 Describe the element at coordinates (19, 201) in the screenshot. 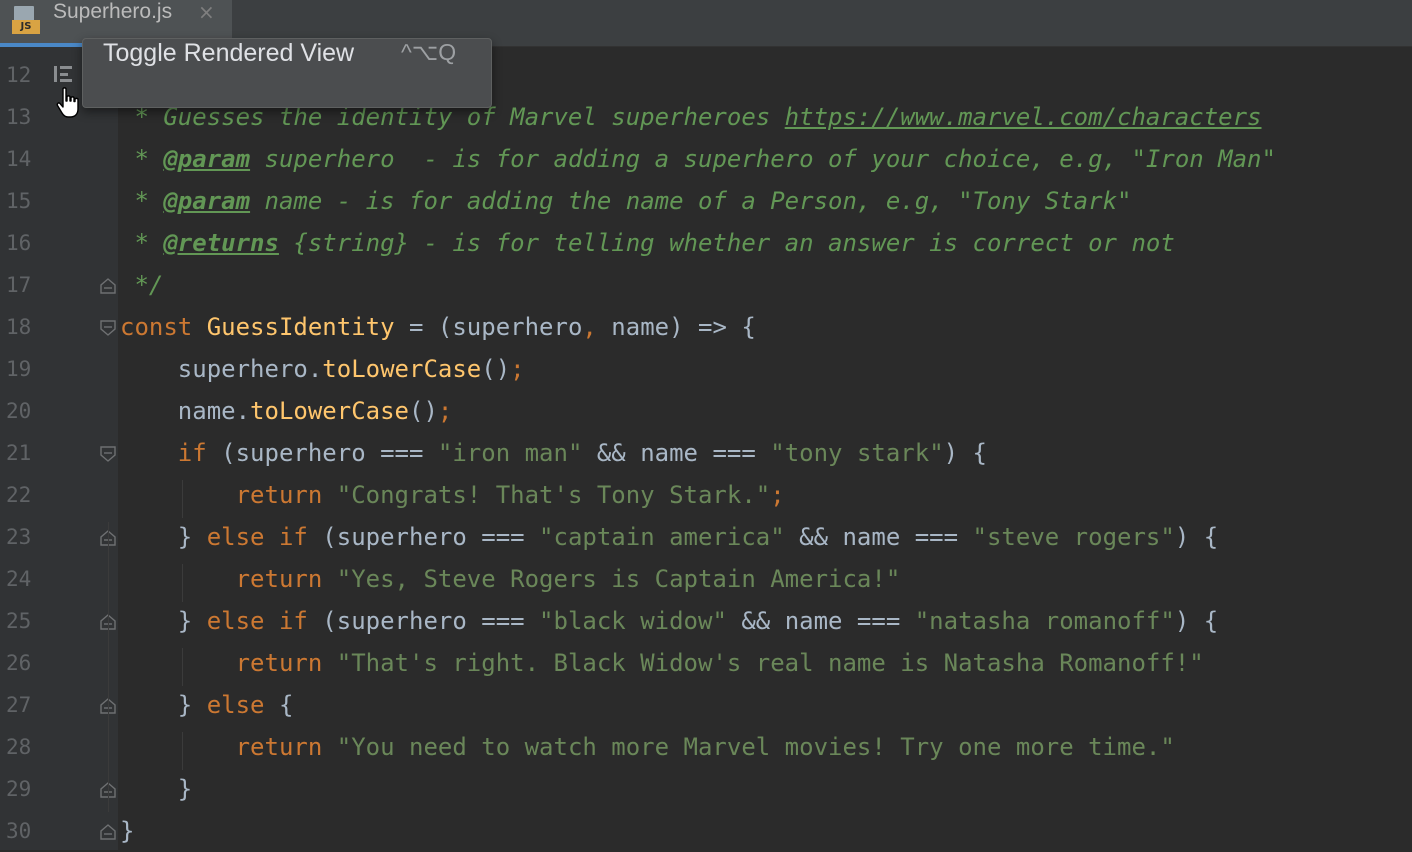

I see `line-number: 15` at that location.